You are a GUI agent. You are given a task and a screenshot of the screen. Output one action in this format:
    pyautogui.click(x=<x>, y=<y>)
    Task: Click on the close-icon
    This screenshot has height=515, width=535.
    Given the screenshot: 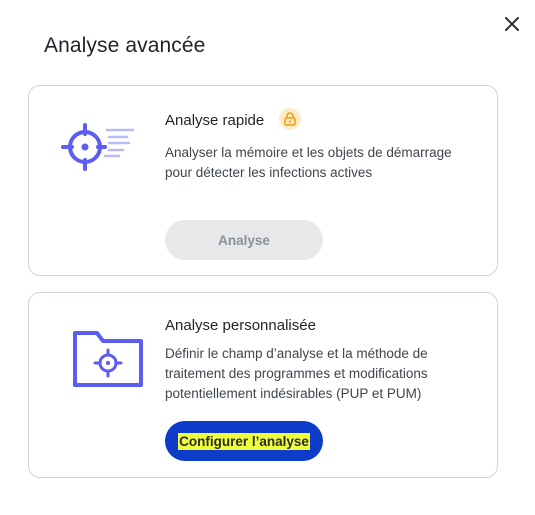 What is the action you would take?
    pyautogui.click(x=512, y=24)
    